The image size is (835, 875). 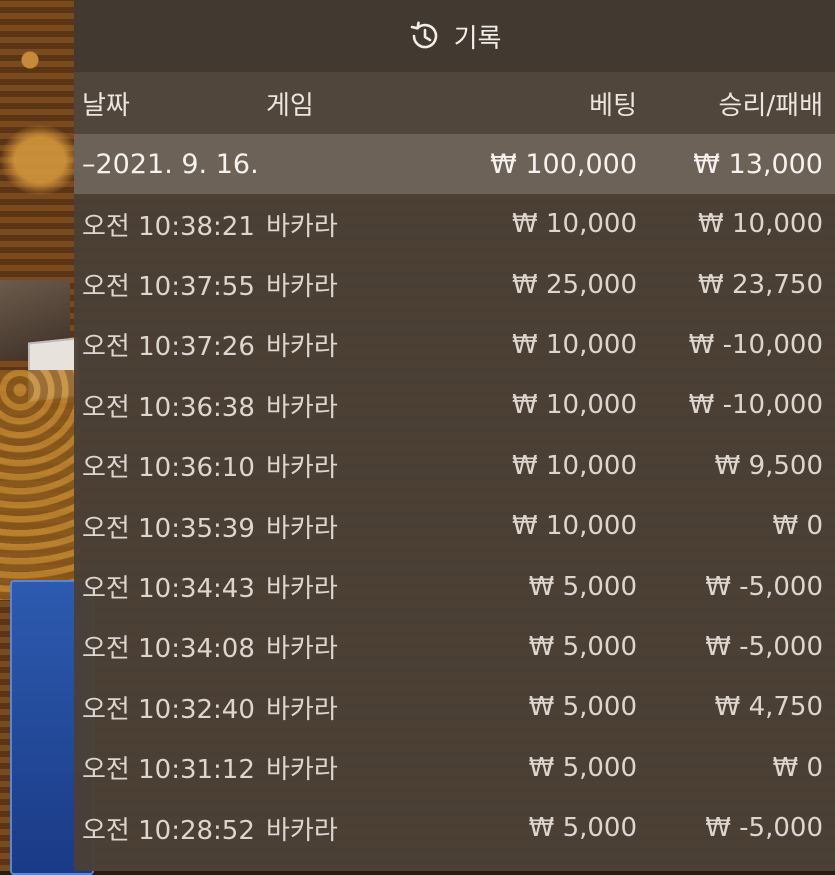 I want to click on row-winloss: ₩ 9,500, so click(x=768, y=465).